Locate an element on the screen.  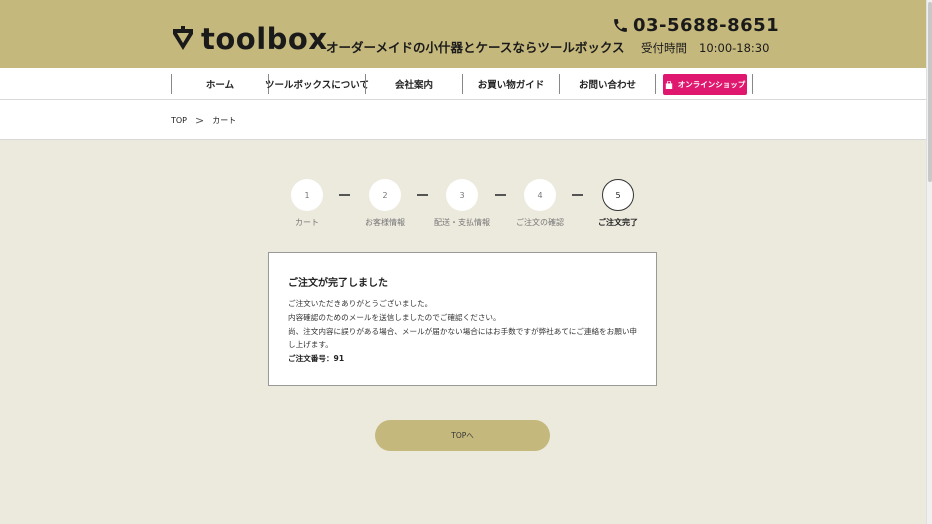
step-circle: 4 is located at coordinates (540, 195).